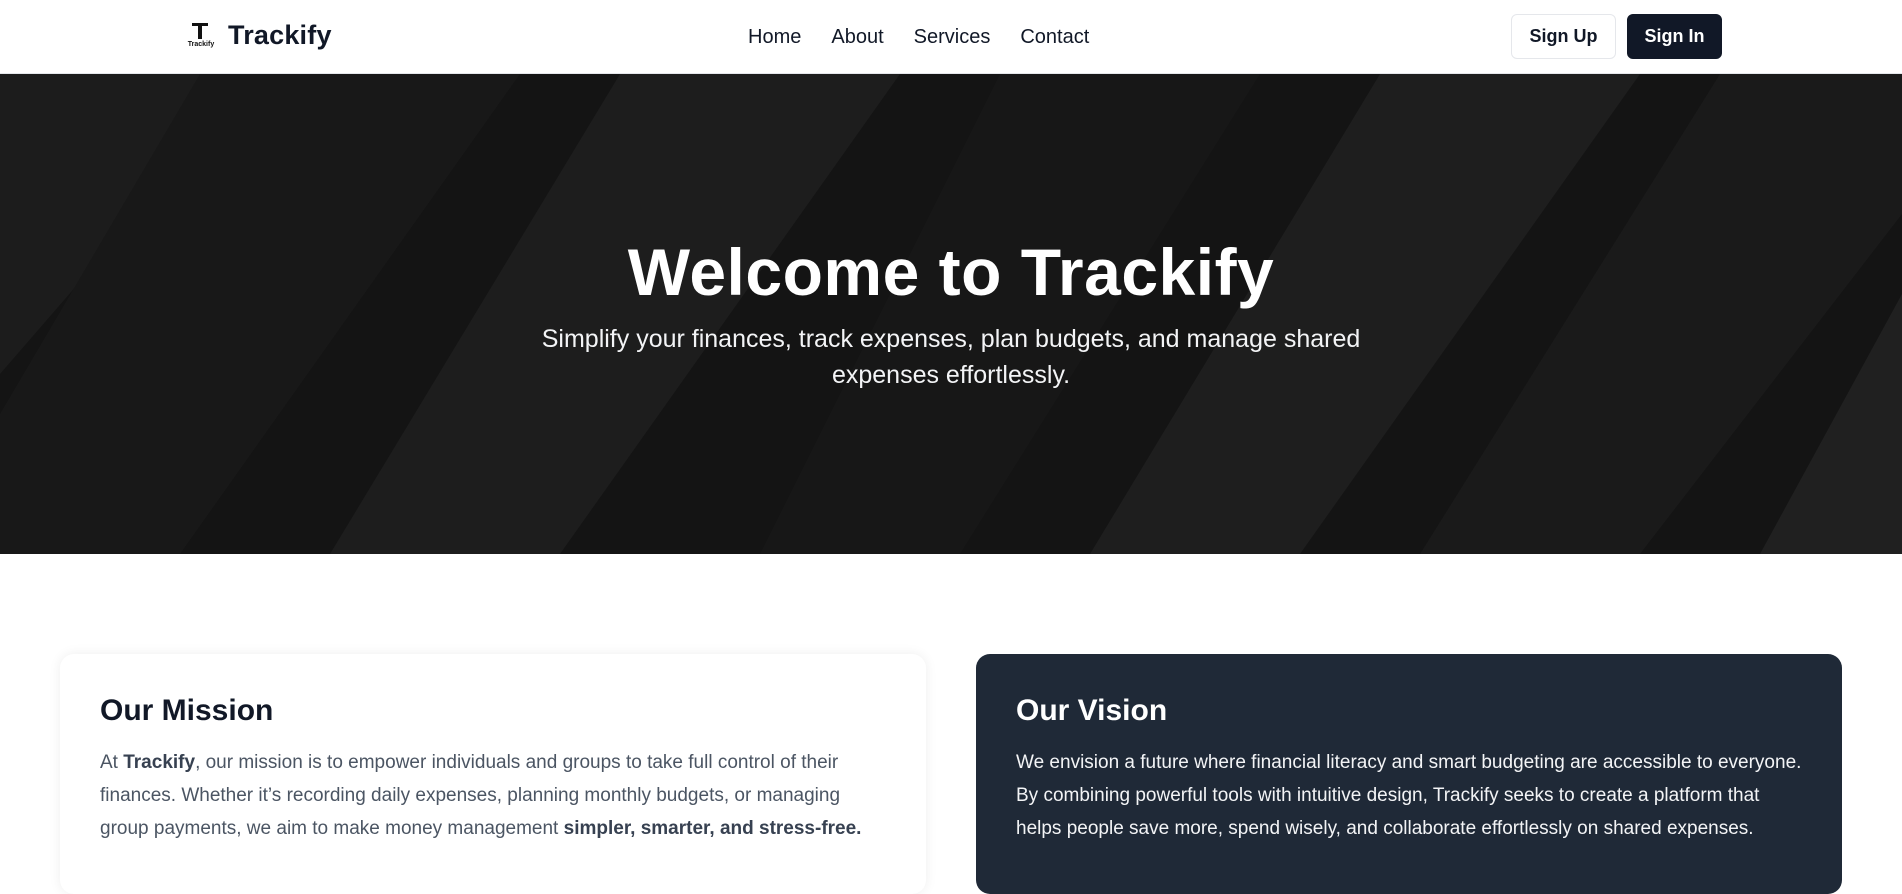 Image resolution: width=1902 pixels, height=894 pixels. I want to click on main-menu: Home About Services Contact, so click(918, 37).